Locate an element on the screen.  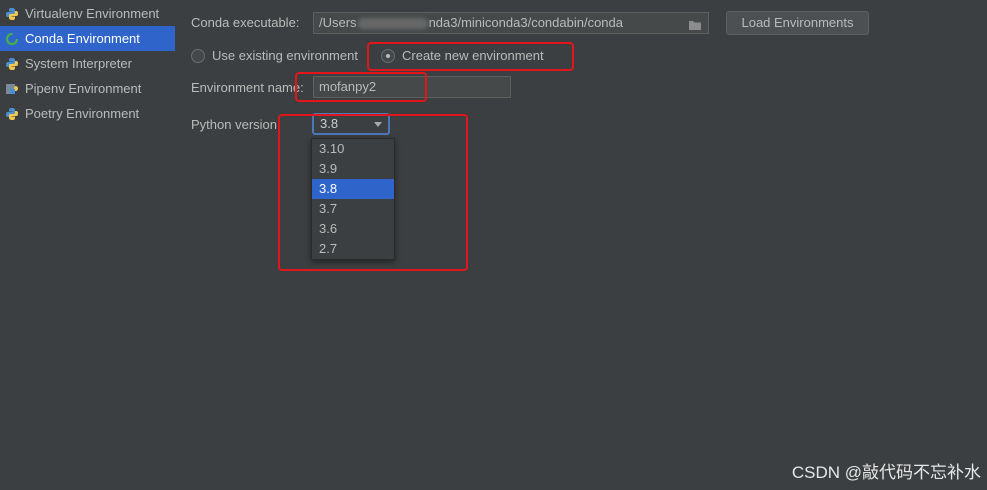
sidebar-item-virtualenv: Virtualenv Environment is located at coordinates (87, 13).